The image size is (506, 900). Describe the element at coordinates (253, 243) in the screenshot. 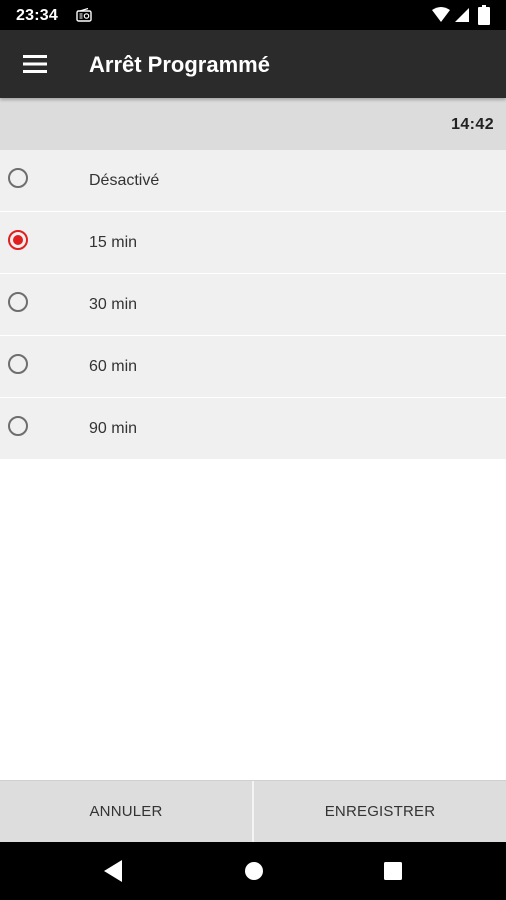

I see `option-15-min: 15 min` at that location.